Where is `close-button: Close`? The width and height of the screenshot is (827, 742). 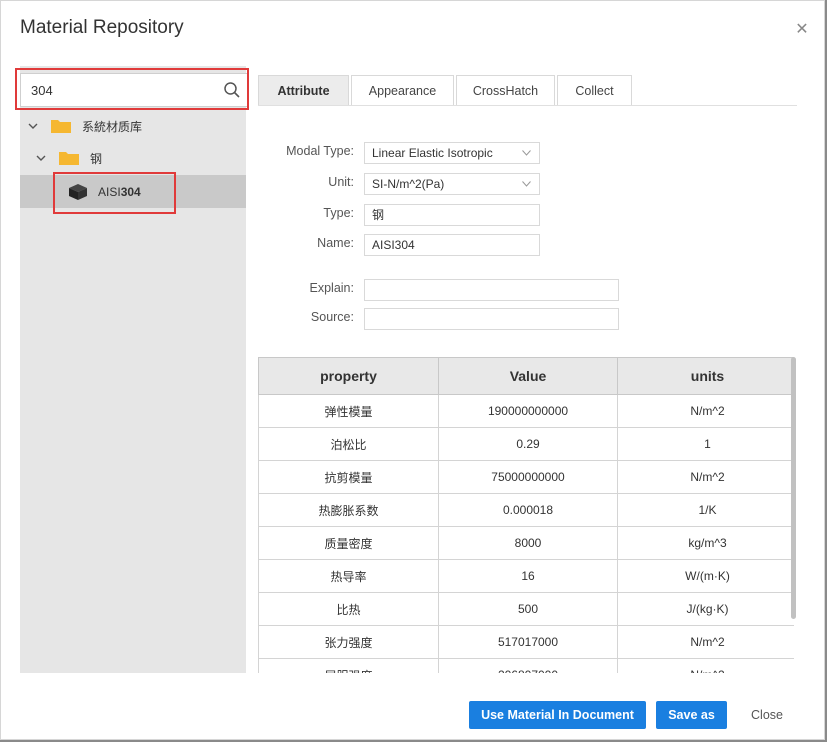 close-button: Close is located at coordinates (767, 715).